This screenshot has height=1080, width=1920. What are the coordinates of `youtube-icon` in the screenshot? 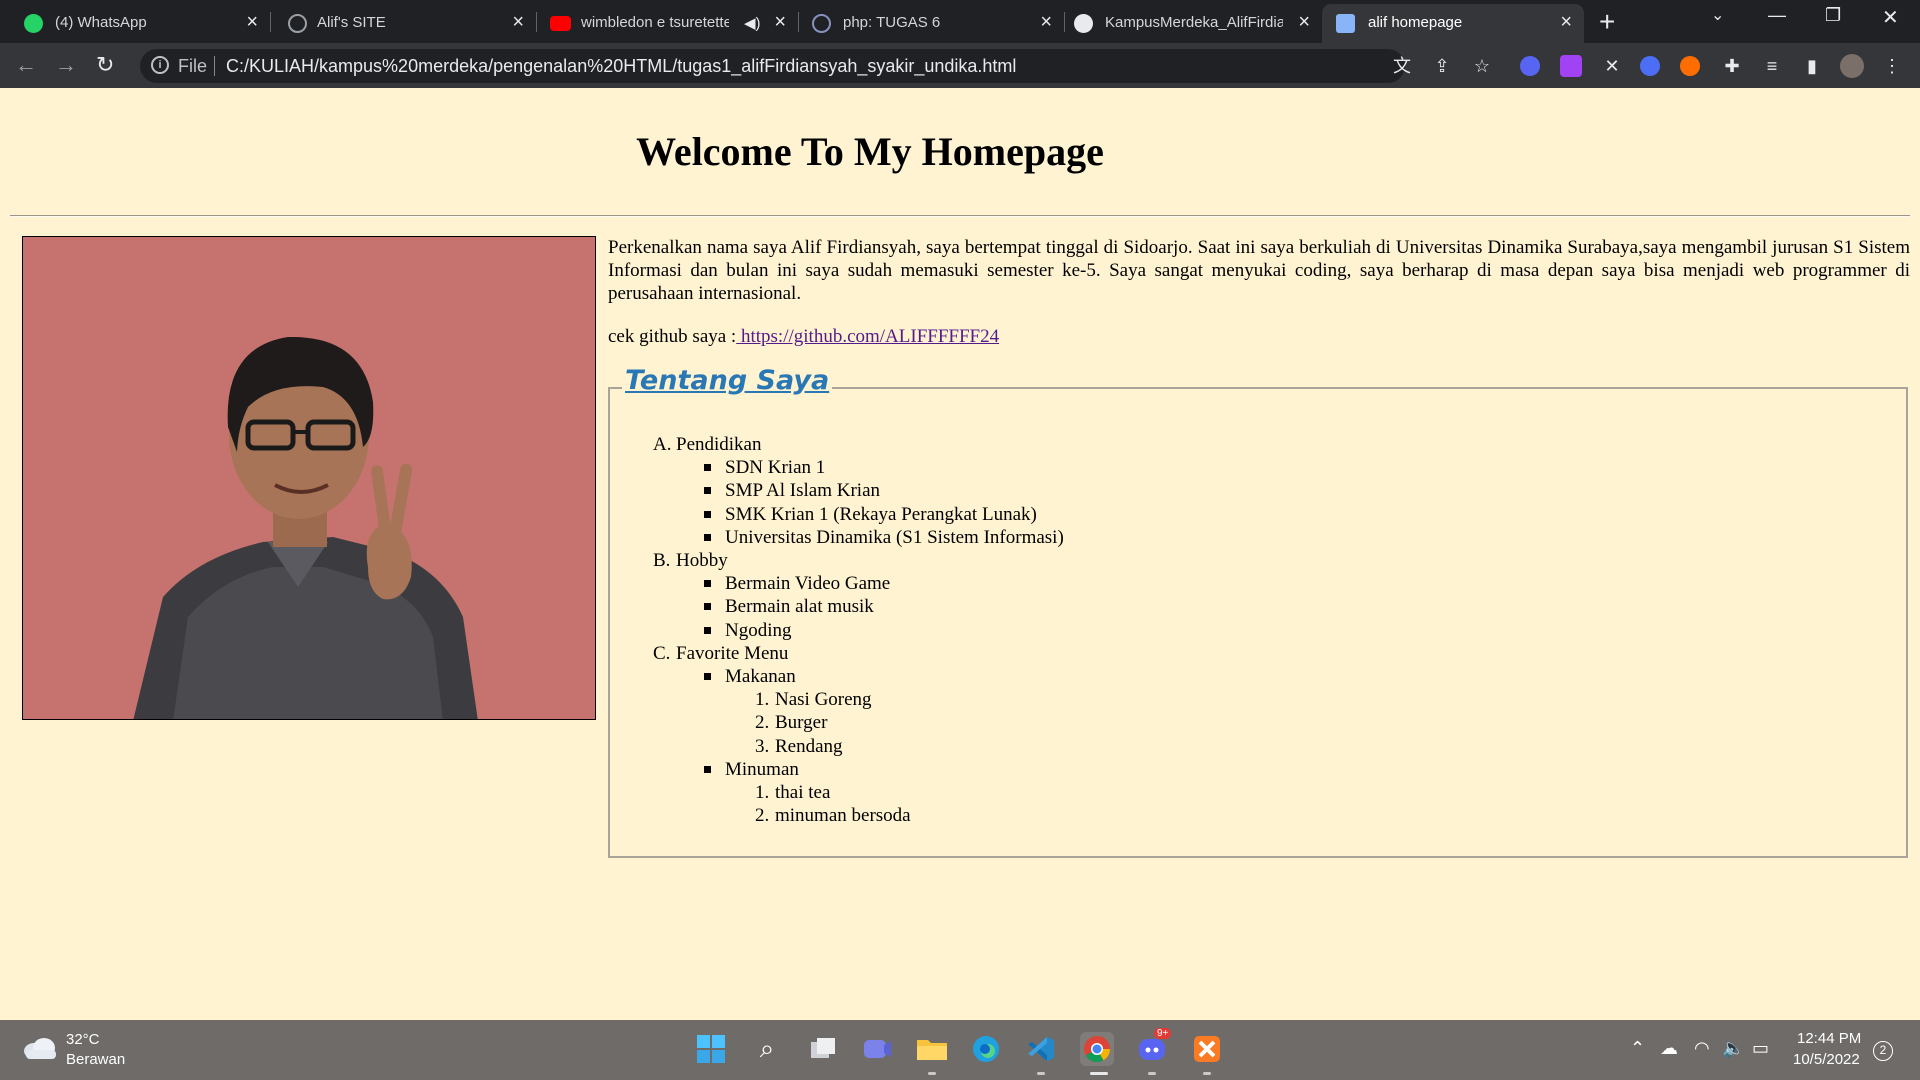 It's located at (560, 23).